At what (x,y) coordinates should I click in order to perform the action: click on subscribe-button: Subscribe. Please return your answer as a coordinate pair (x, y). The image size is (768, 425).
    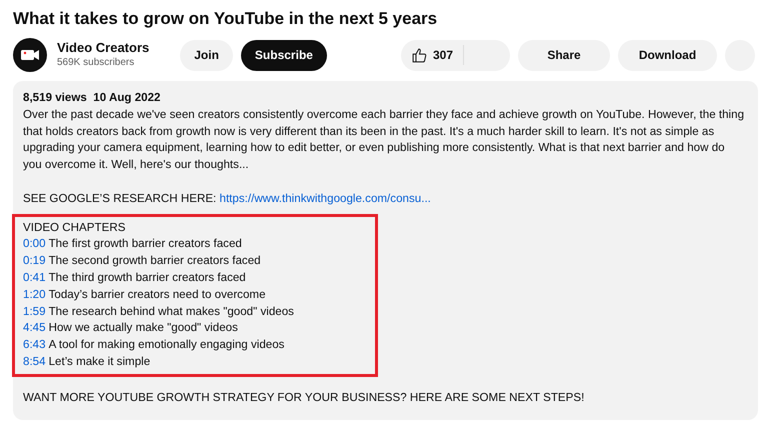
    Looking at the image, I should click on (283, 55).